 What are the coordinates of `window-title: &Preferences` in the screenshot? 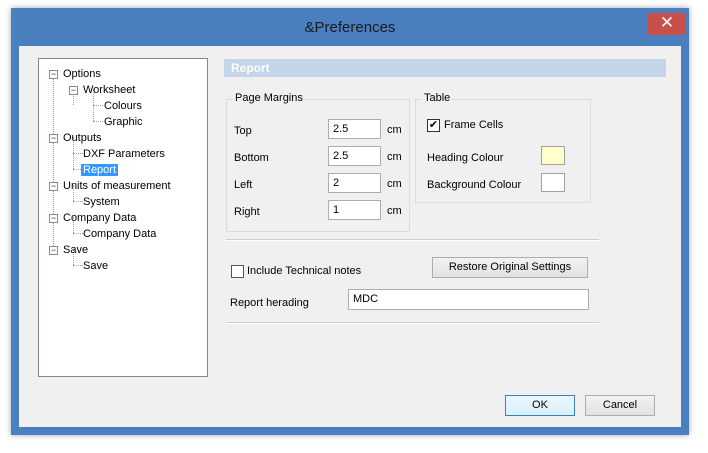 It's located at (350, 27).